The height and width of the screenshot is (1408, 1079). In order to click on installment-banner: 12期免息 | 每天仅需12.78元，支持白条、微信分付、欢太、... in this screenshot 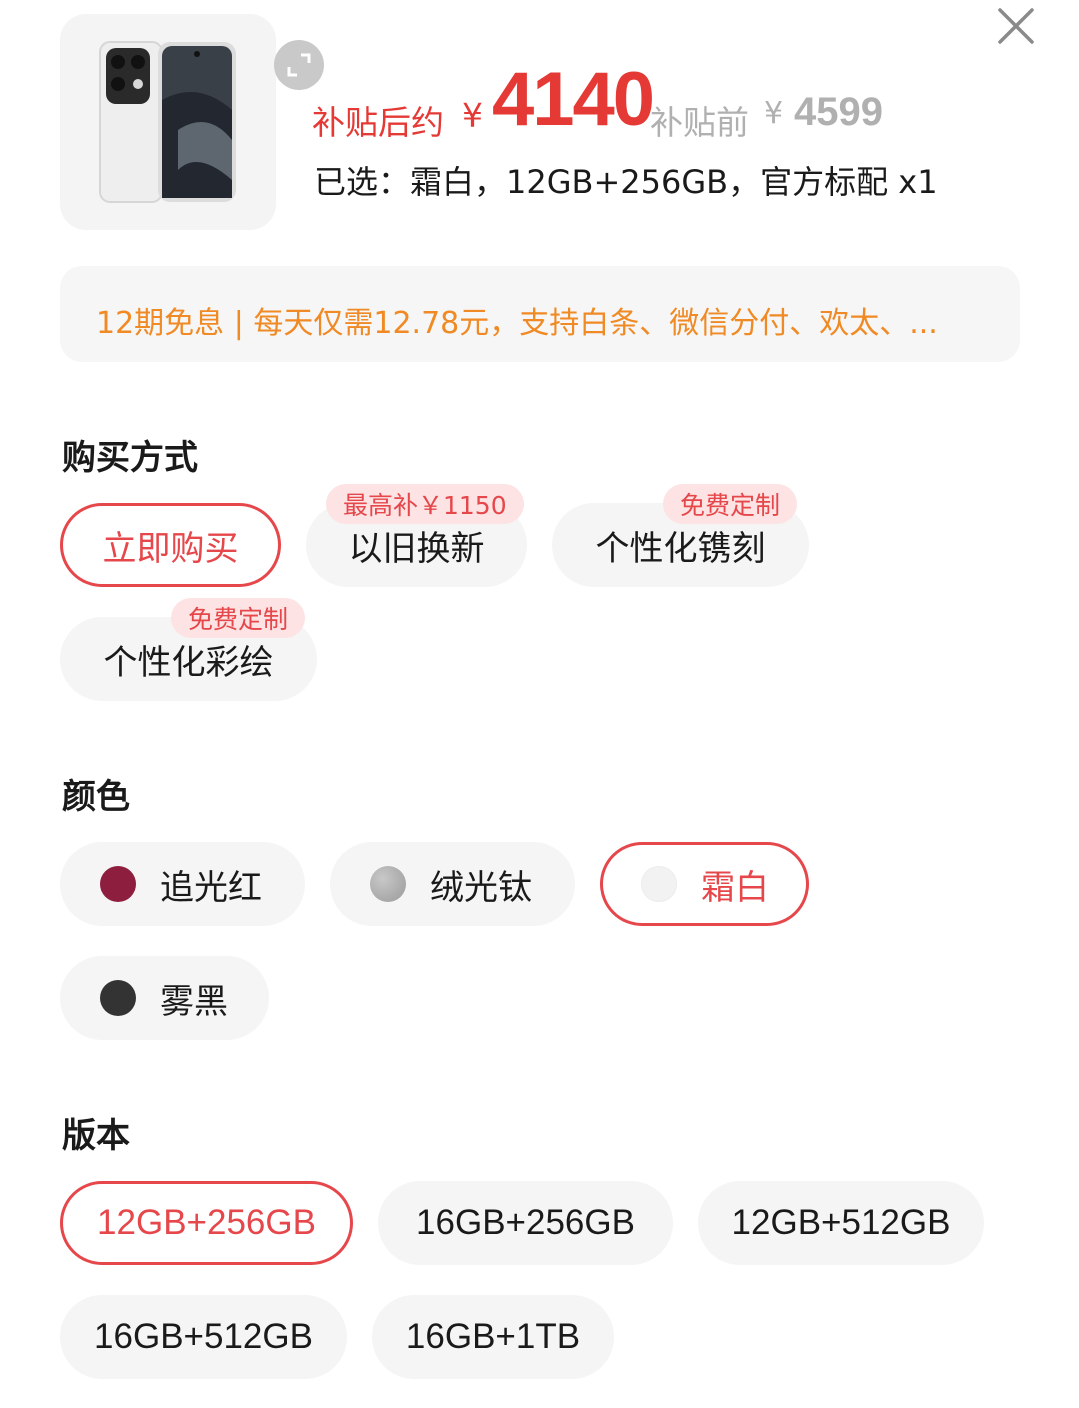, I will do `click(540, 314)`.